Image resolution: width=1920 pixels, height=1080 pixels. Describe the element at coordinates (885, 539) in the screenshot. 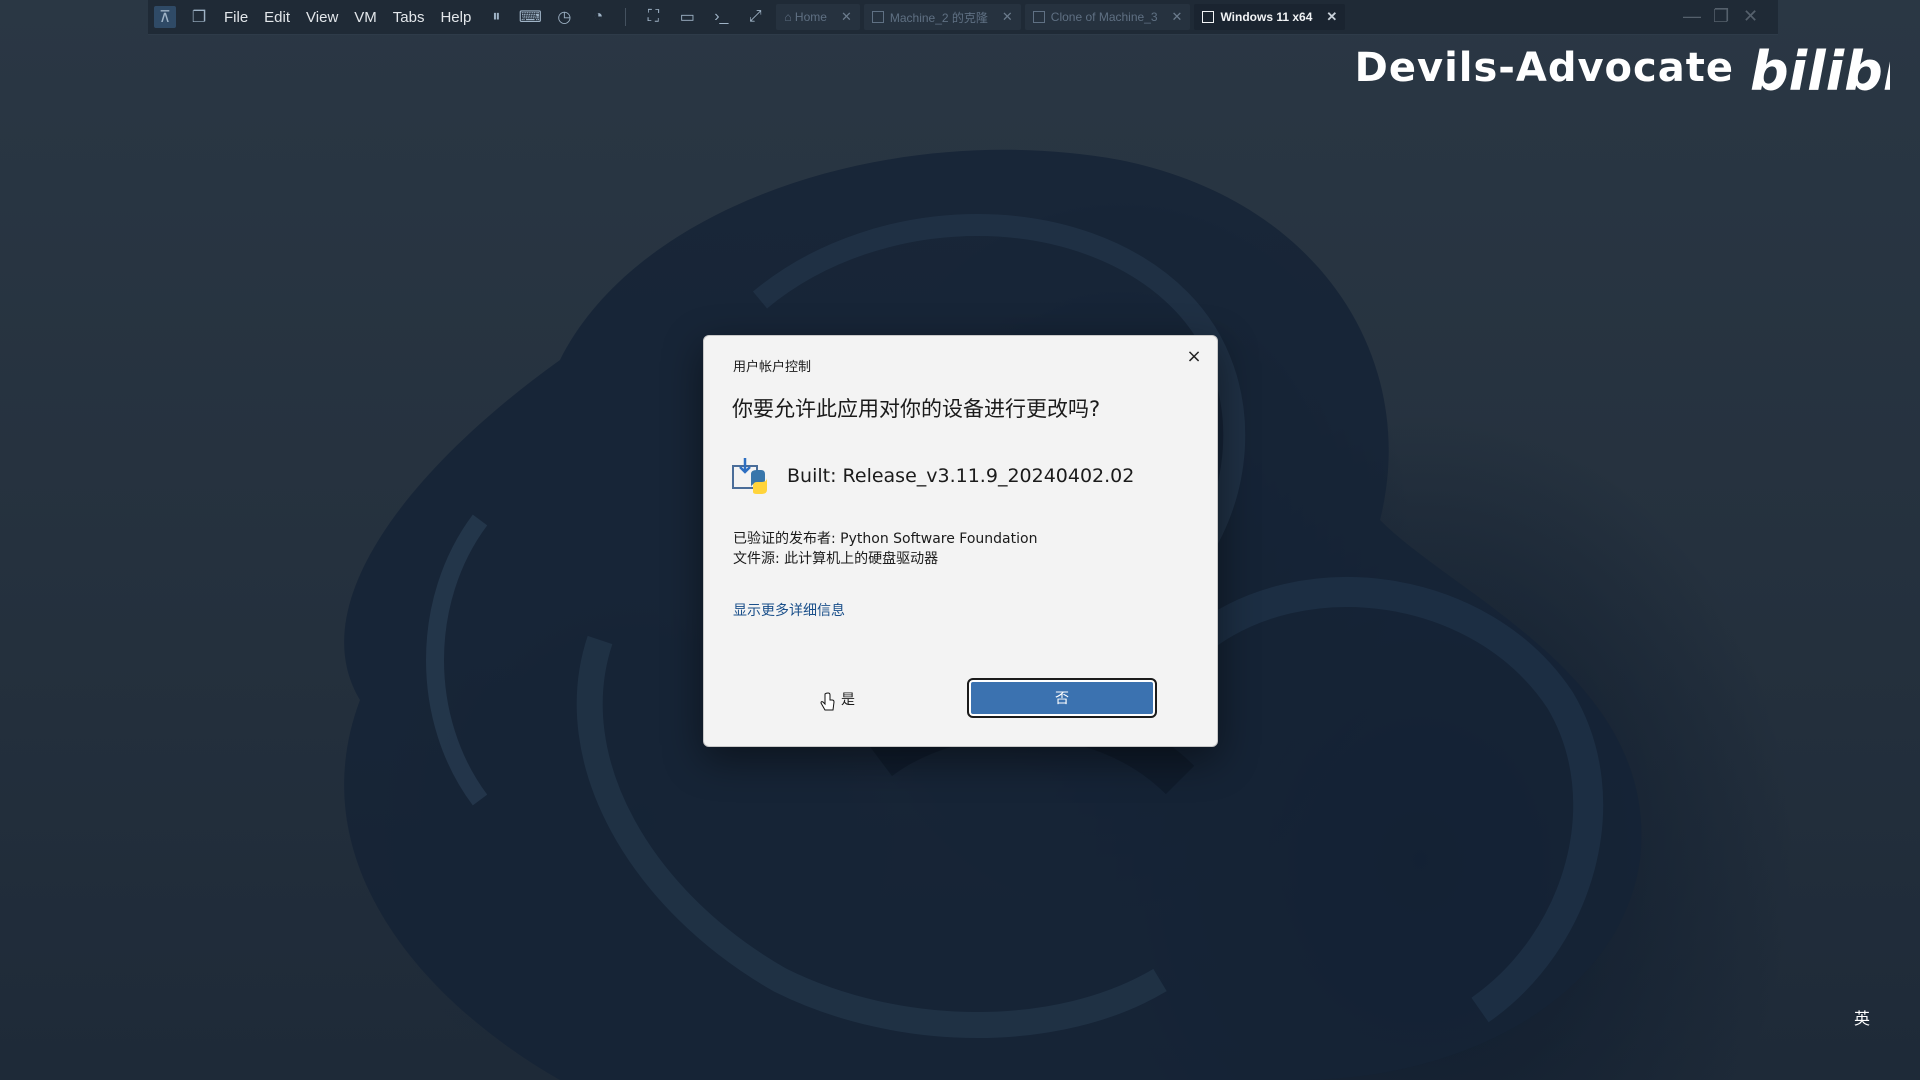

I see `publisher-line: 已验证的发布者: Python Software Foundation` at that location.